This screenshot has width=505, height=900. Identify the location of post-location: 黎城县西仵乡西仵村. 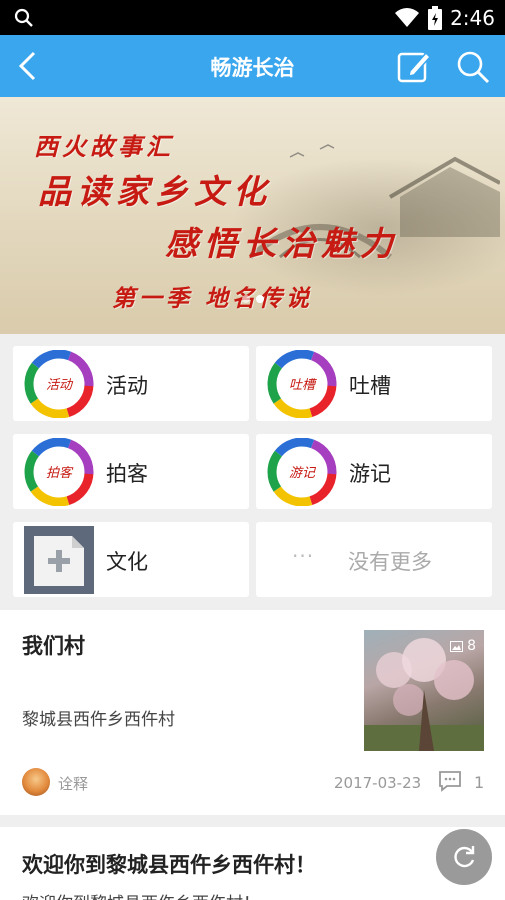
(98, 720).